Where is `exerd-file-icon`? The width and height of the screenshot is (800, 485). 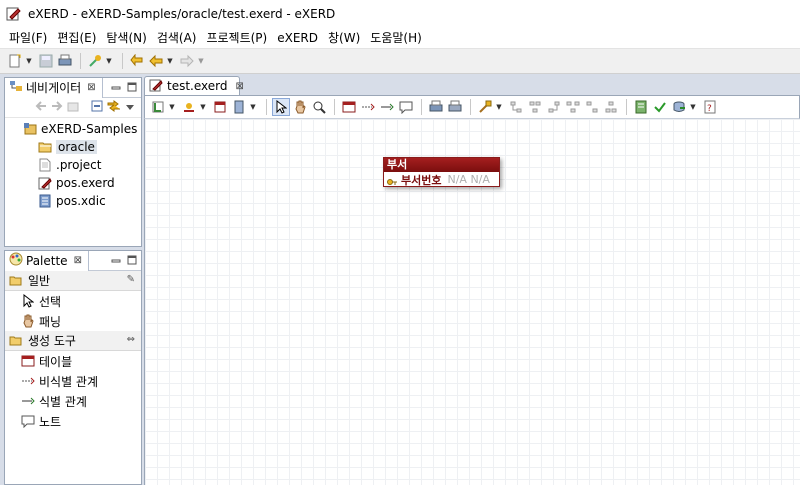
exerd-file-icon is located at coordinates (45, 183).